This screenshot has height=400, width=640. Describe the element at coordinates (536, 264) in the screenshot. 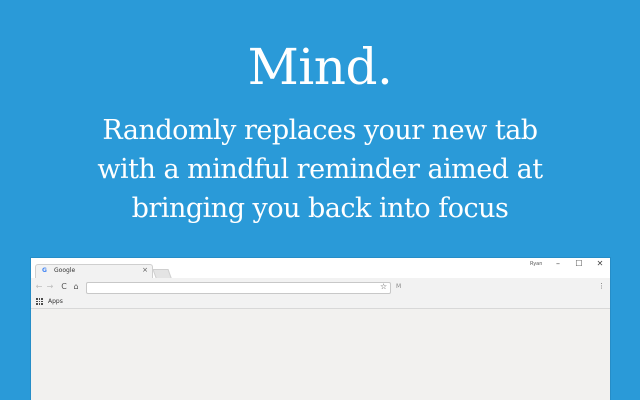

I see `profile-label: Ryan` at that location.